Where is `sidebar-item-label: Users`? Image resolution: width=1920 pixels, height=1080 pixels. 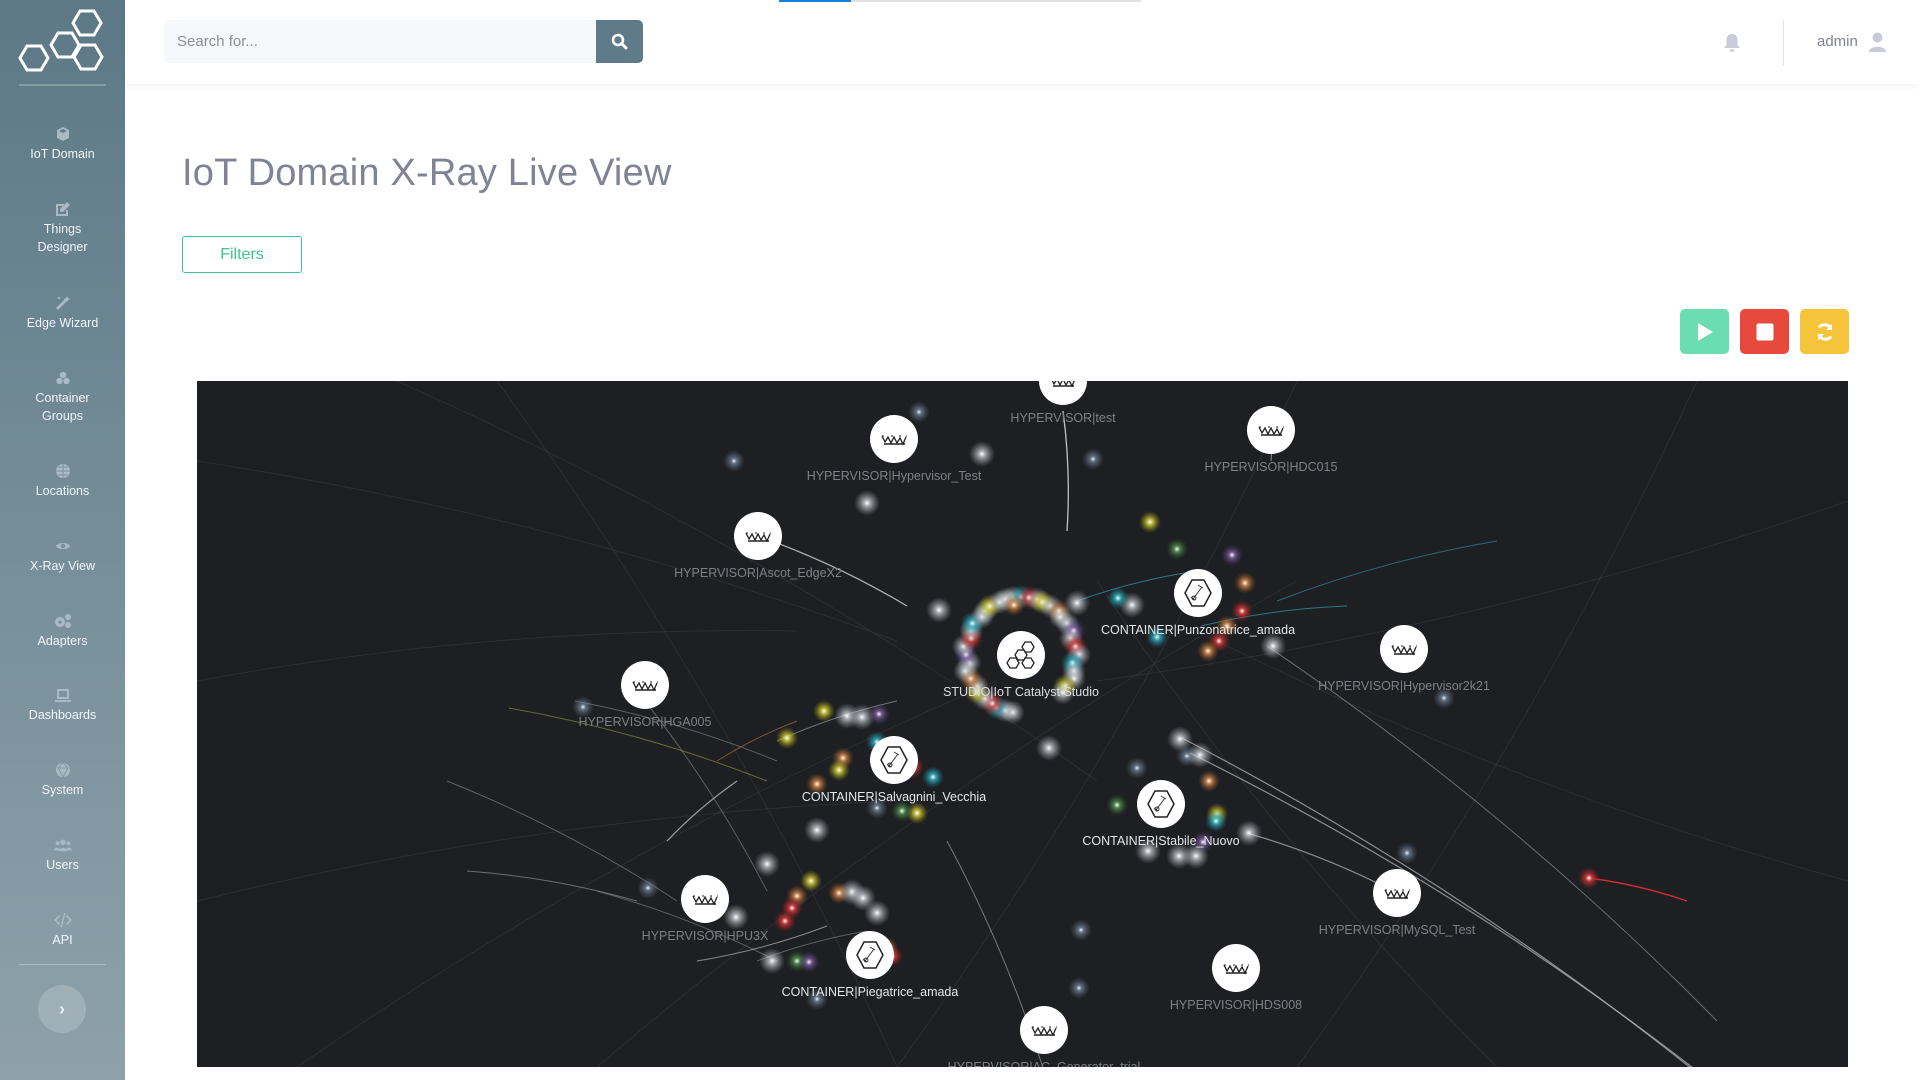
sidebar-item-label: Users is located at coordinates (62, 865).